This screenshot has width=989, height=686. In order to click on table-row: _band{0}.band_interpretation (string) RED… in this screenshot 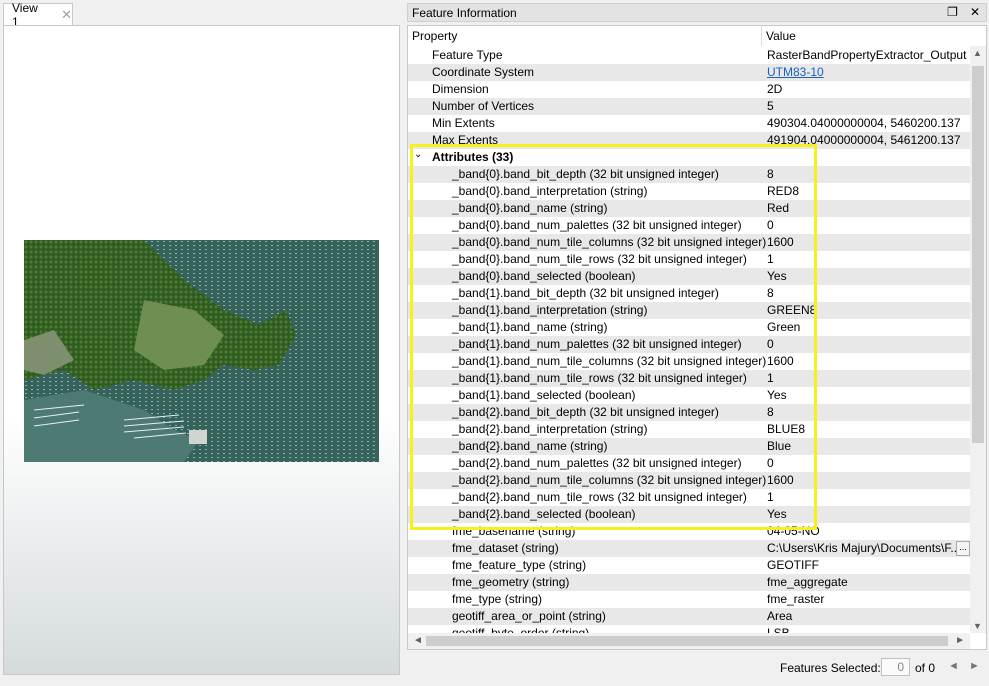, I will do `click(689, 191)`.